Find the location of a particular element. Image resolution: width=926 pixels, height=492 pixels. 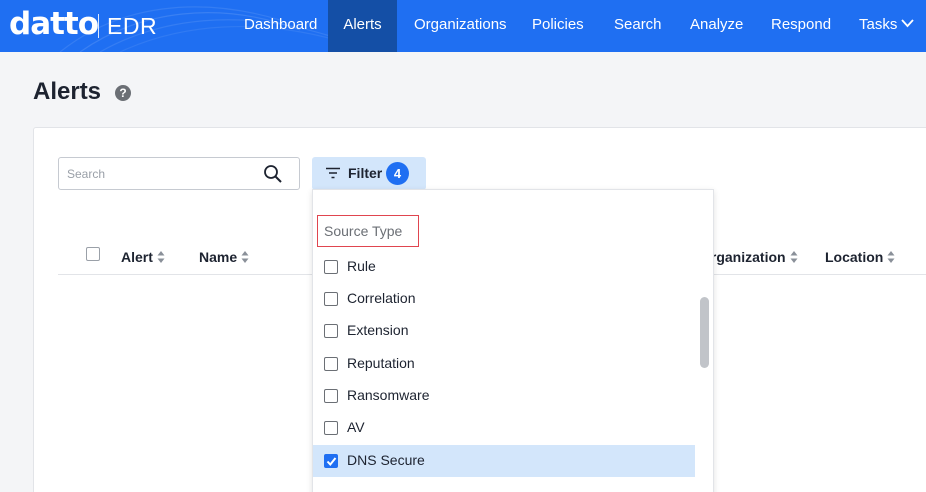

filter-option-label: Rule is located at coordinates (361, 266).